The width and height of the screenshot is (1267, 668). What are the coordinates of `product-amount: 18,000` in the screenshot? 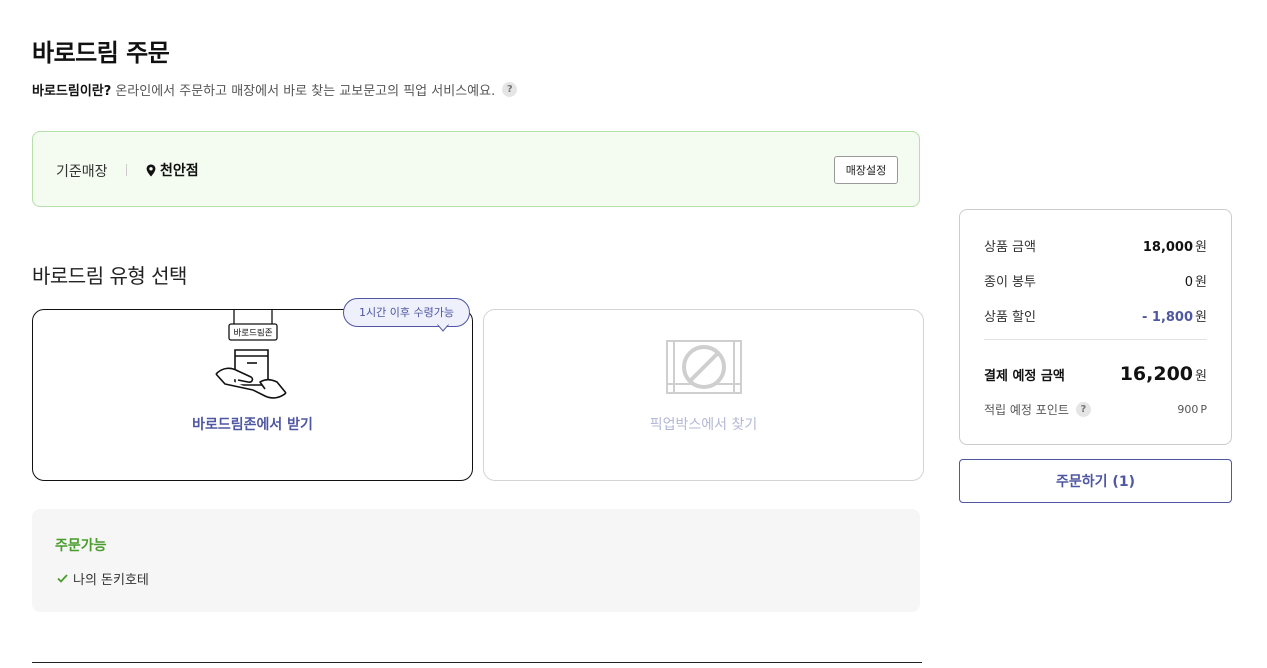 It's located at (1168, 247).